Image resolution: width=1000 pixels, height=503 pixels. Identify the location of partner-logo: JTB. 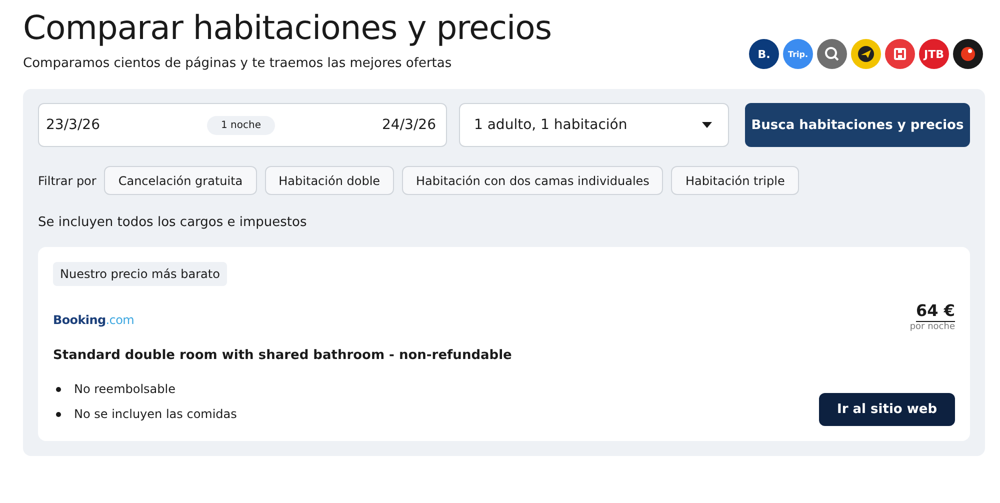
(934, 54).